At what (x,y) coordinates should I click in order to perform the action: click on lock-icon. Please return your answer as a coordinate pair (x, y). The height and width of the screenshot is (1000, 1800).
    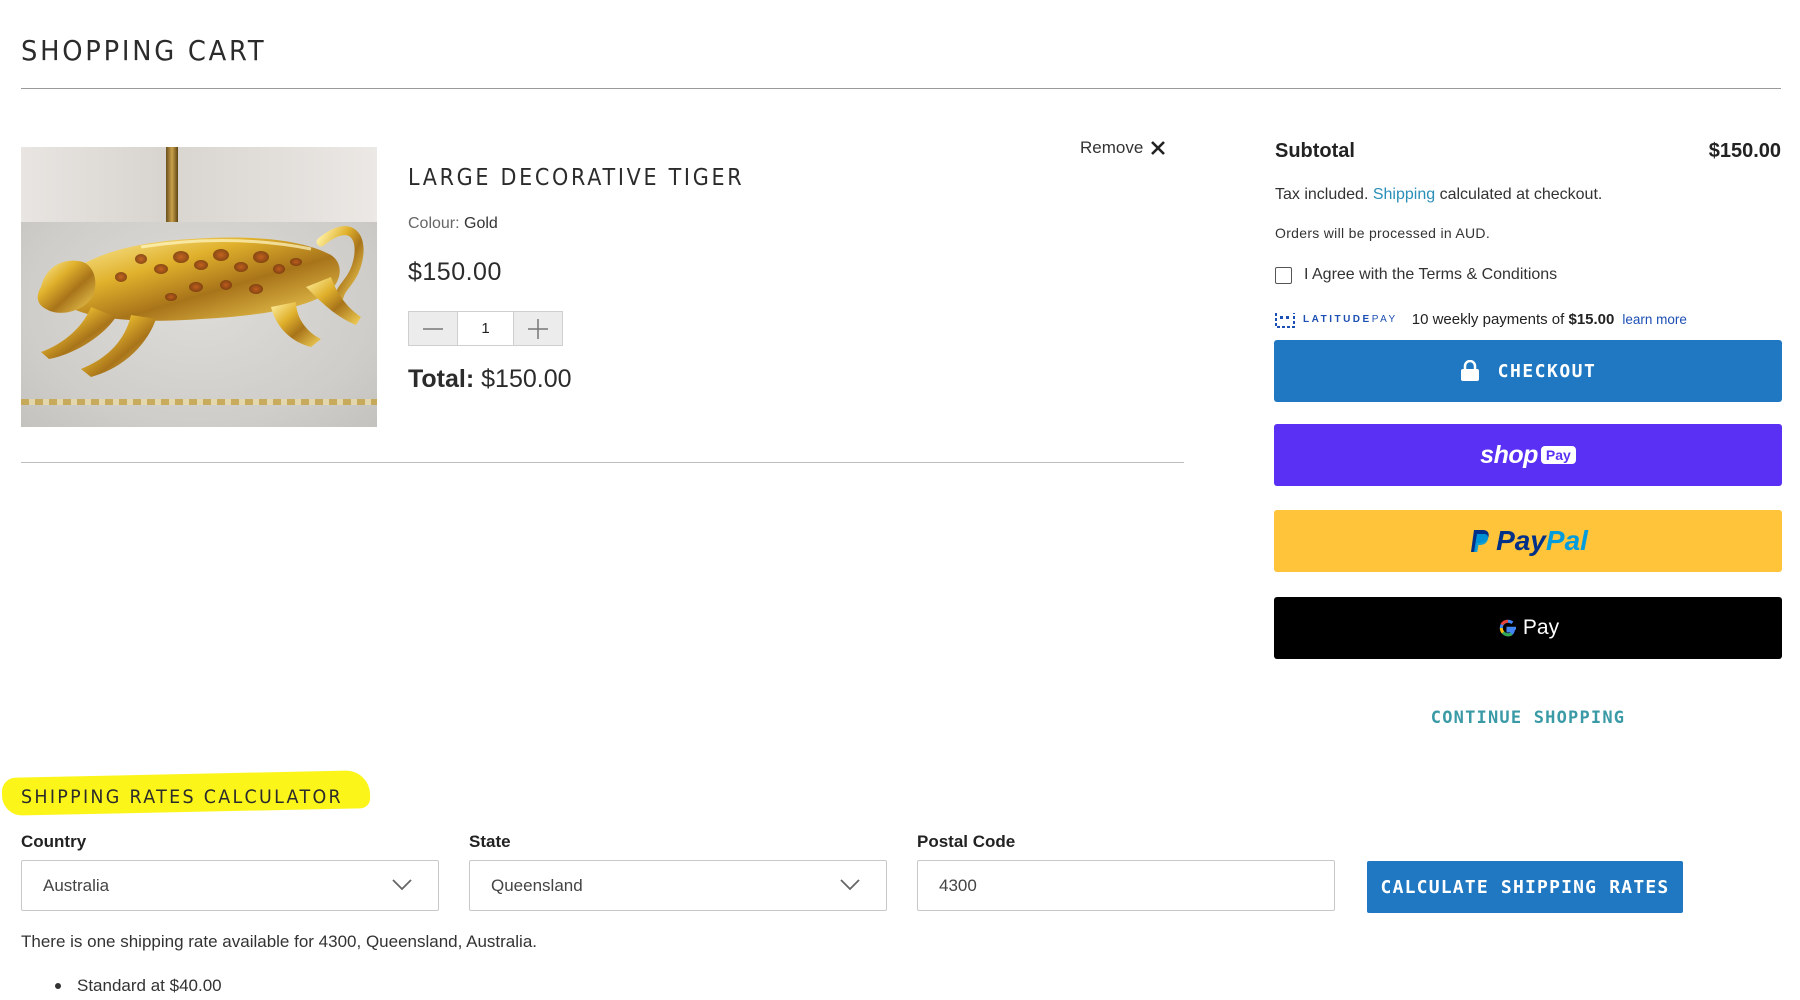
    Looking at the image, I should click on (1469, 370).